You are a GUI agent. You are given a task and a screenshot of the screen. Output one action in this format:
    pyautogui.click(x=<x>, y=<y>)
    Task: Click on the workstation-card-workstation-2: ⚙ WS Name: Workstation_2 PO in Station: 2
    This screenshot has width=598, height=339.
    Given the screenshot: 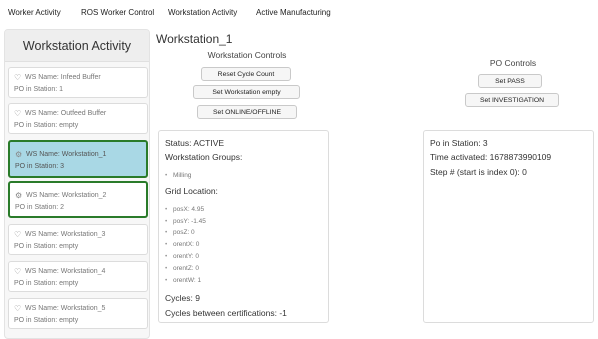 What is the action you would take?
    pyautogui.click(x=78, y=199)
    